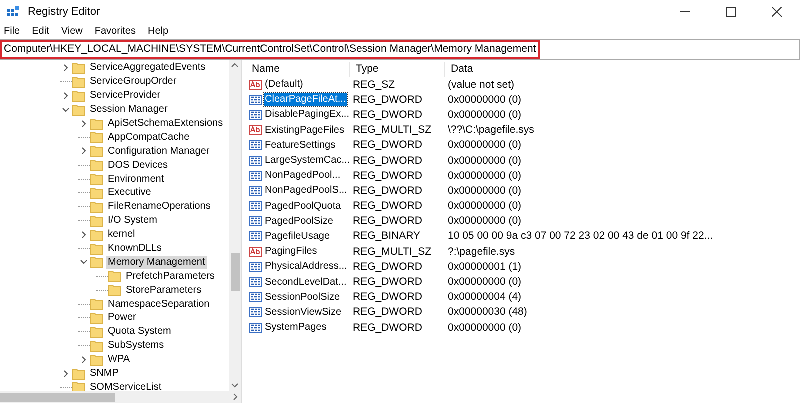 The image size is (800, 403). Describe the element at coordinates (157, 262) in the screenshot. I see `tree-item: Memory Management` at that location.